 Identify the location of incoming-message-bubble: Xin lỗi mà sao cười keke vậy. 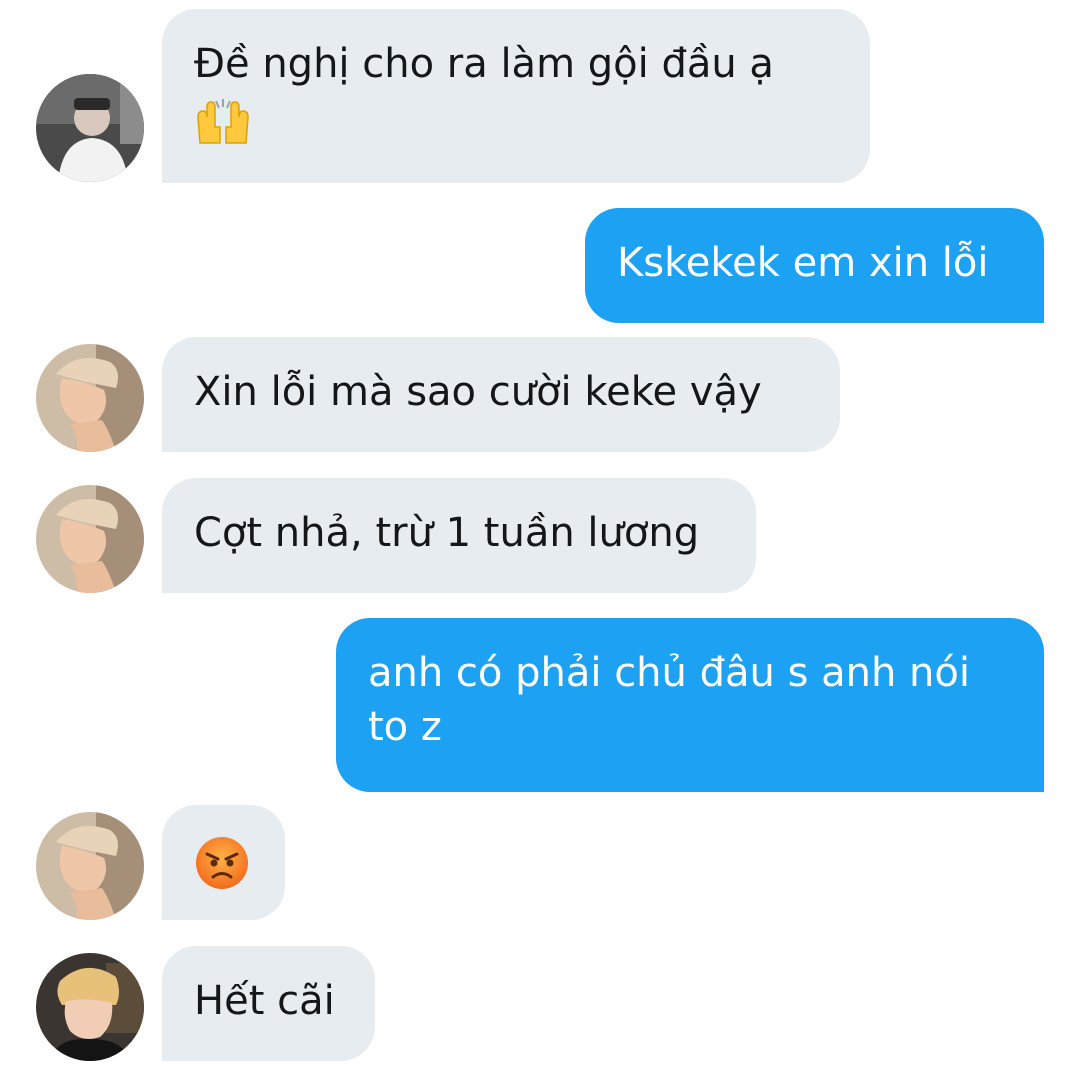
(501, 394).